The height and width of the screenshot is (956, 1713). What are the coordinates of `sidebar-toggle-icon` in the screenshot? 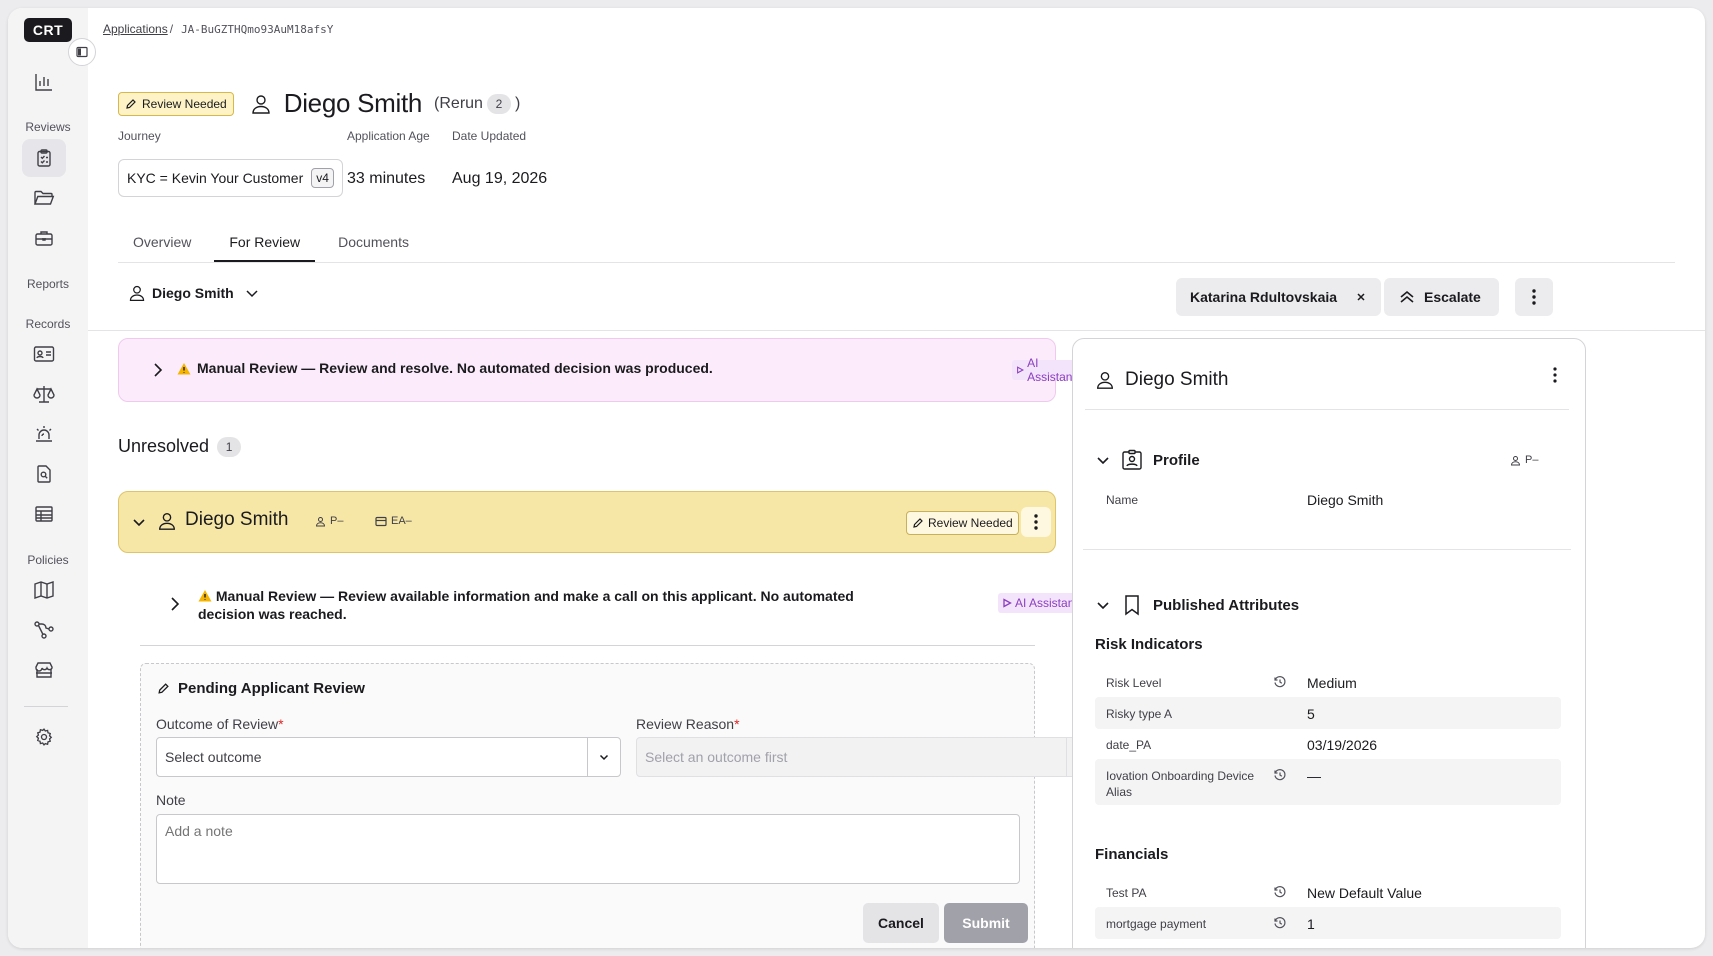 It's located at (82, 52).